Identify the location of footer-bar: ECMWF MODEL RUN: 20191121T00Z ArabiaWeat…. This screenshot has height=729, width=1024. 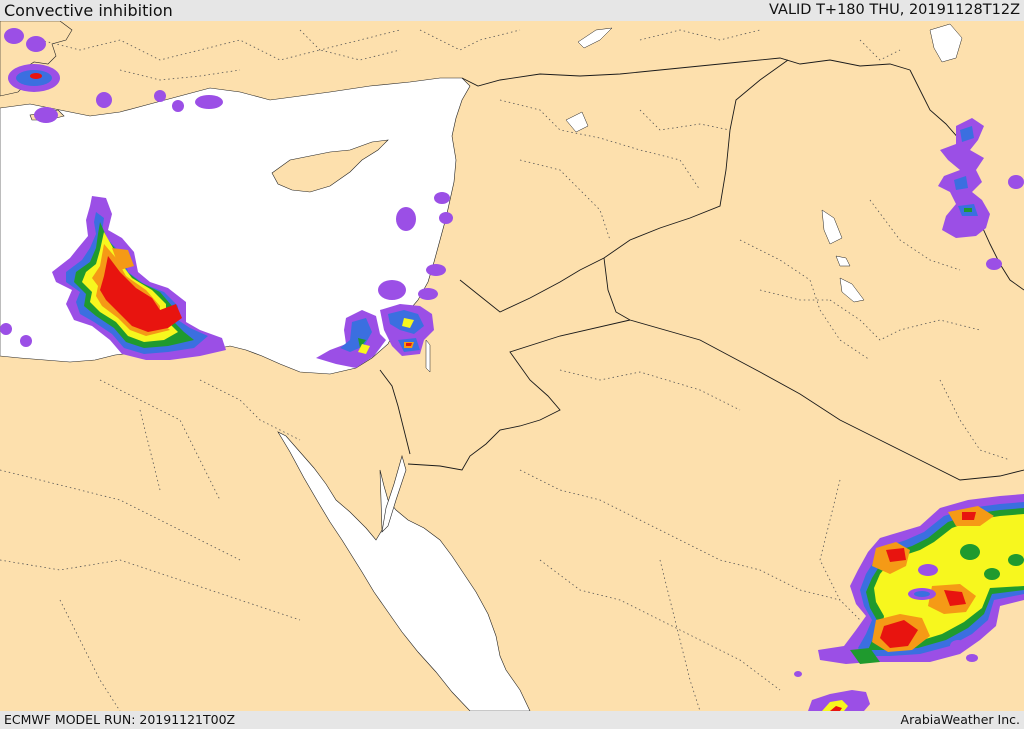
(512, 720).